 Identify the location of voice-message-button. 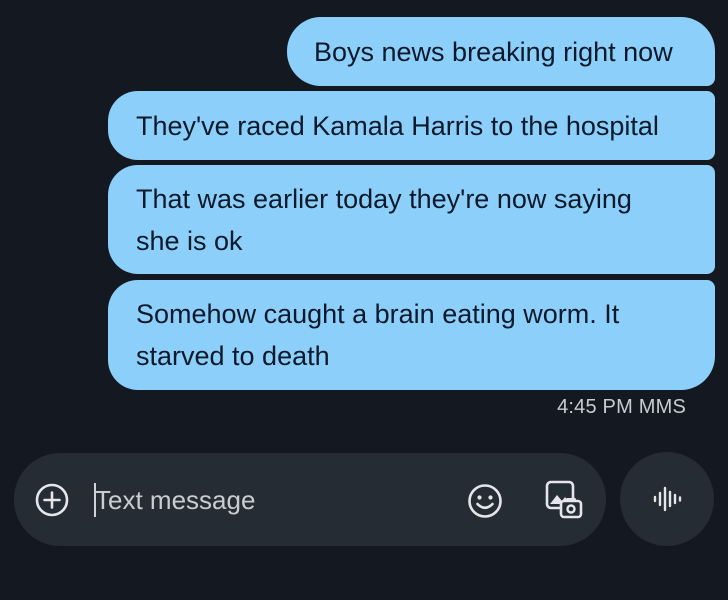
(667, 499).